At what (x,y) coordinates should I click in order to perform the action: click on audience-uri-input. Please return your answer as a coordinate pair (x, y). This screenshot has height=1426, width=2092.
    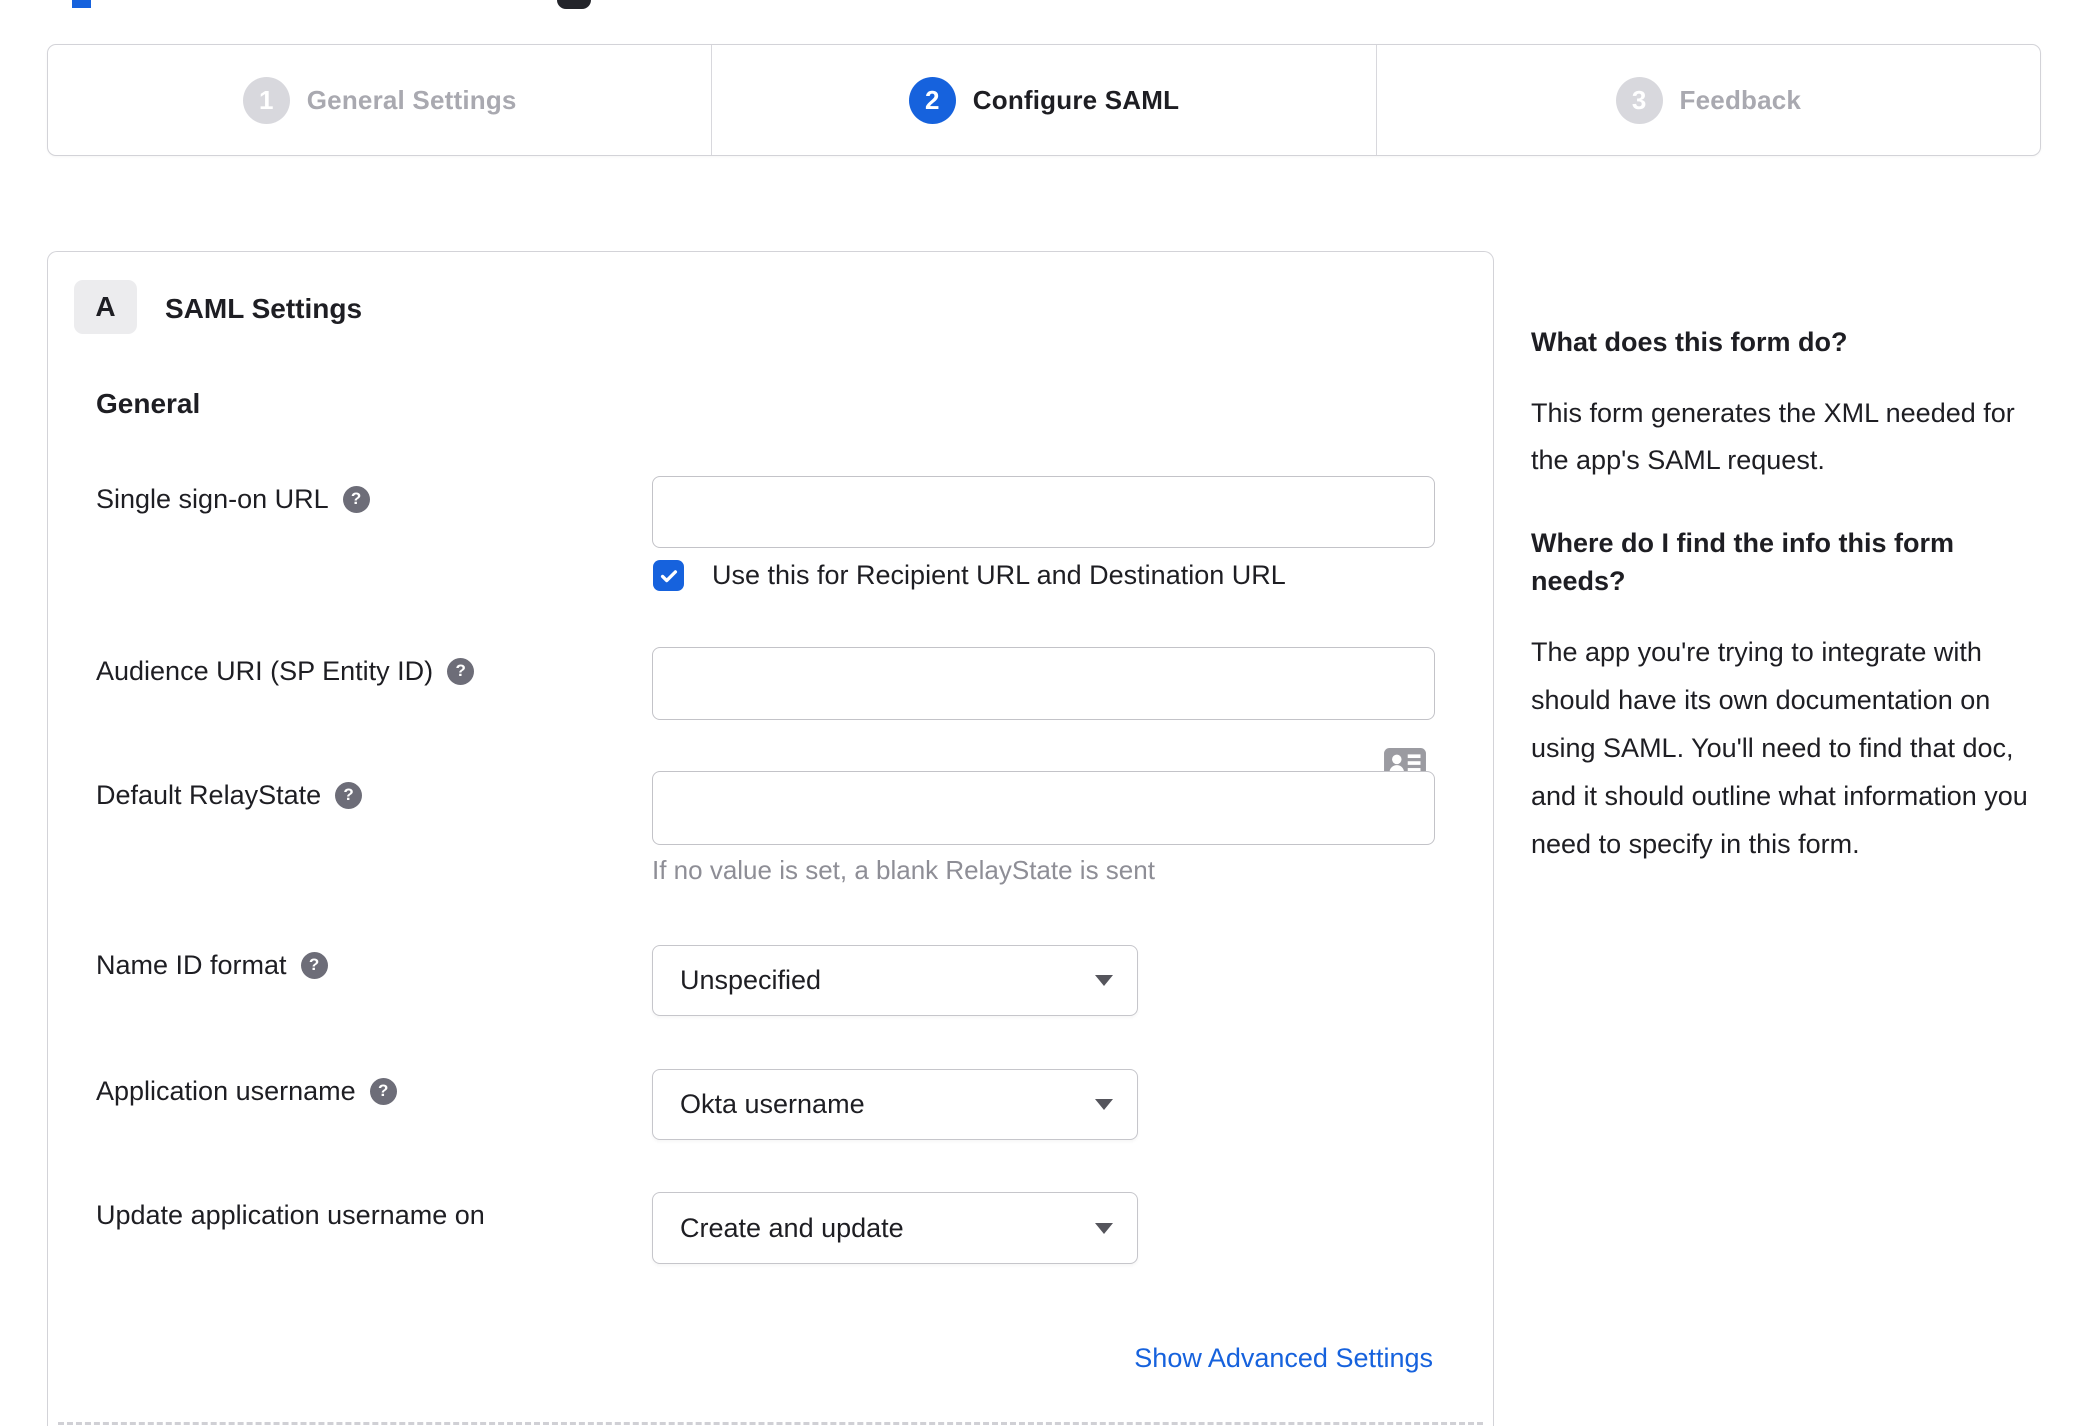
    Looking at the image, I should click on (1043, 683).